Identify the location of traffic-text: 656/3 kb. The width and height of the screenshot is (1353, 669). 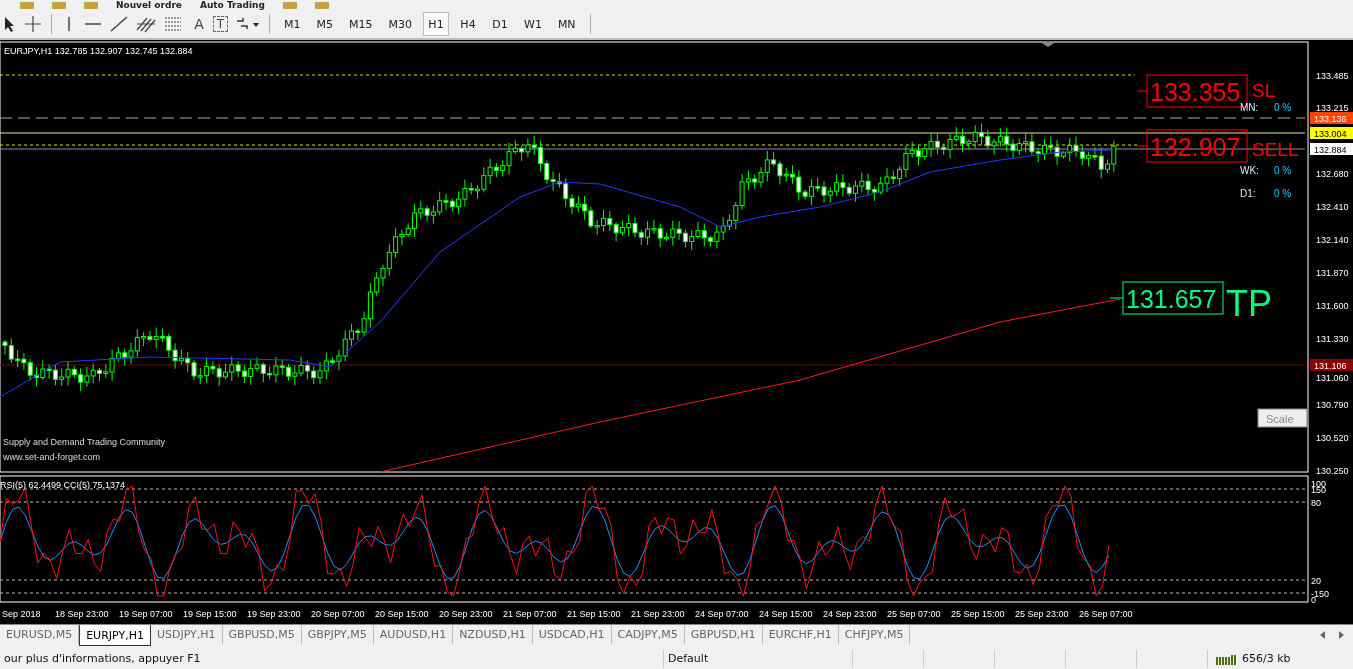
(1266, 659).